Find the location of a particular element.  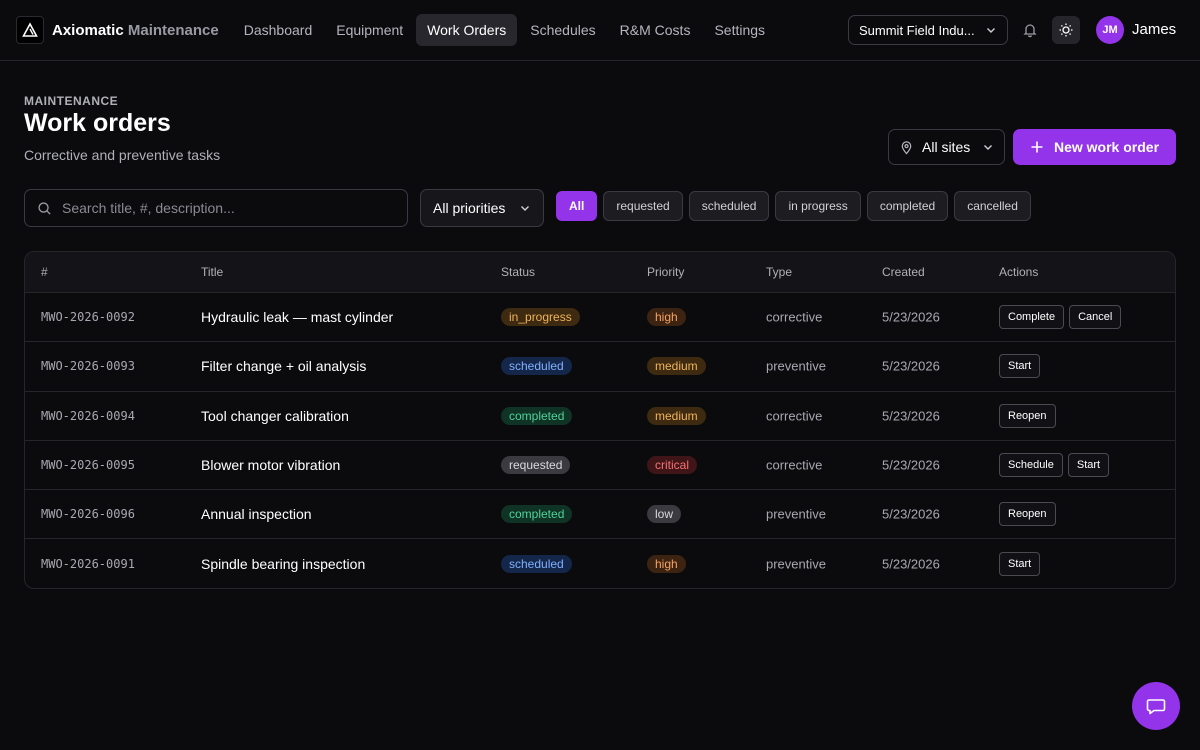

chat-button is located at coordinates (1156, 706).